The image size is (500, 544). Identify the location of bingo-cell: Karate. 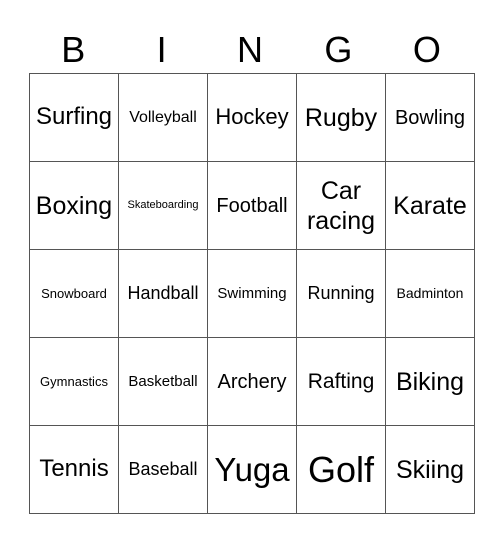
(430, 205).